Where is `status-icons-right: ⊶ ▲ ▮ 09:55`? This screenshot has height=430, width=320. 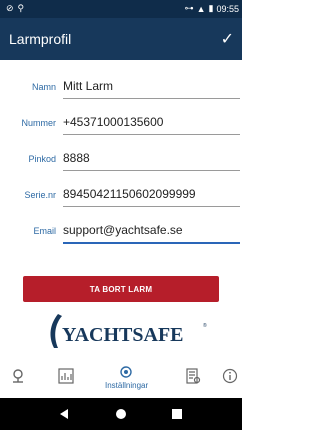 status-icons-right: ⊶ ▲ ▮ 09:55 is located at coordinates (212, 8).